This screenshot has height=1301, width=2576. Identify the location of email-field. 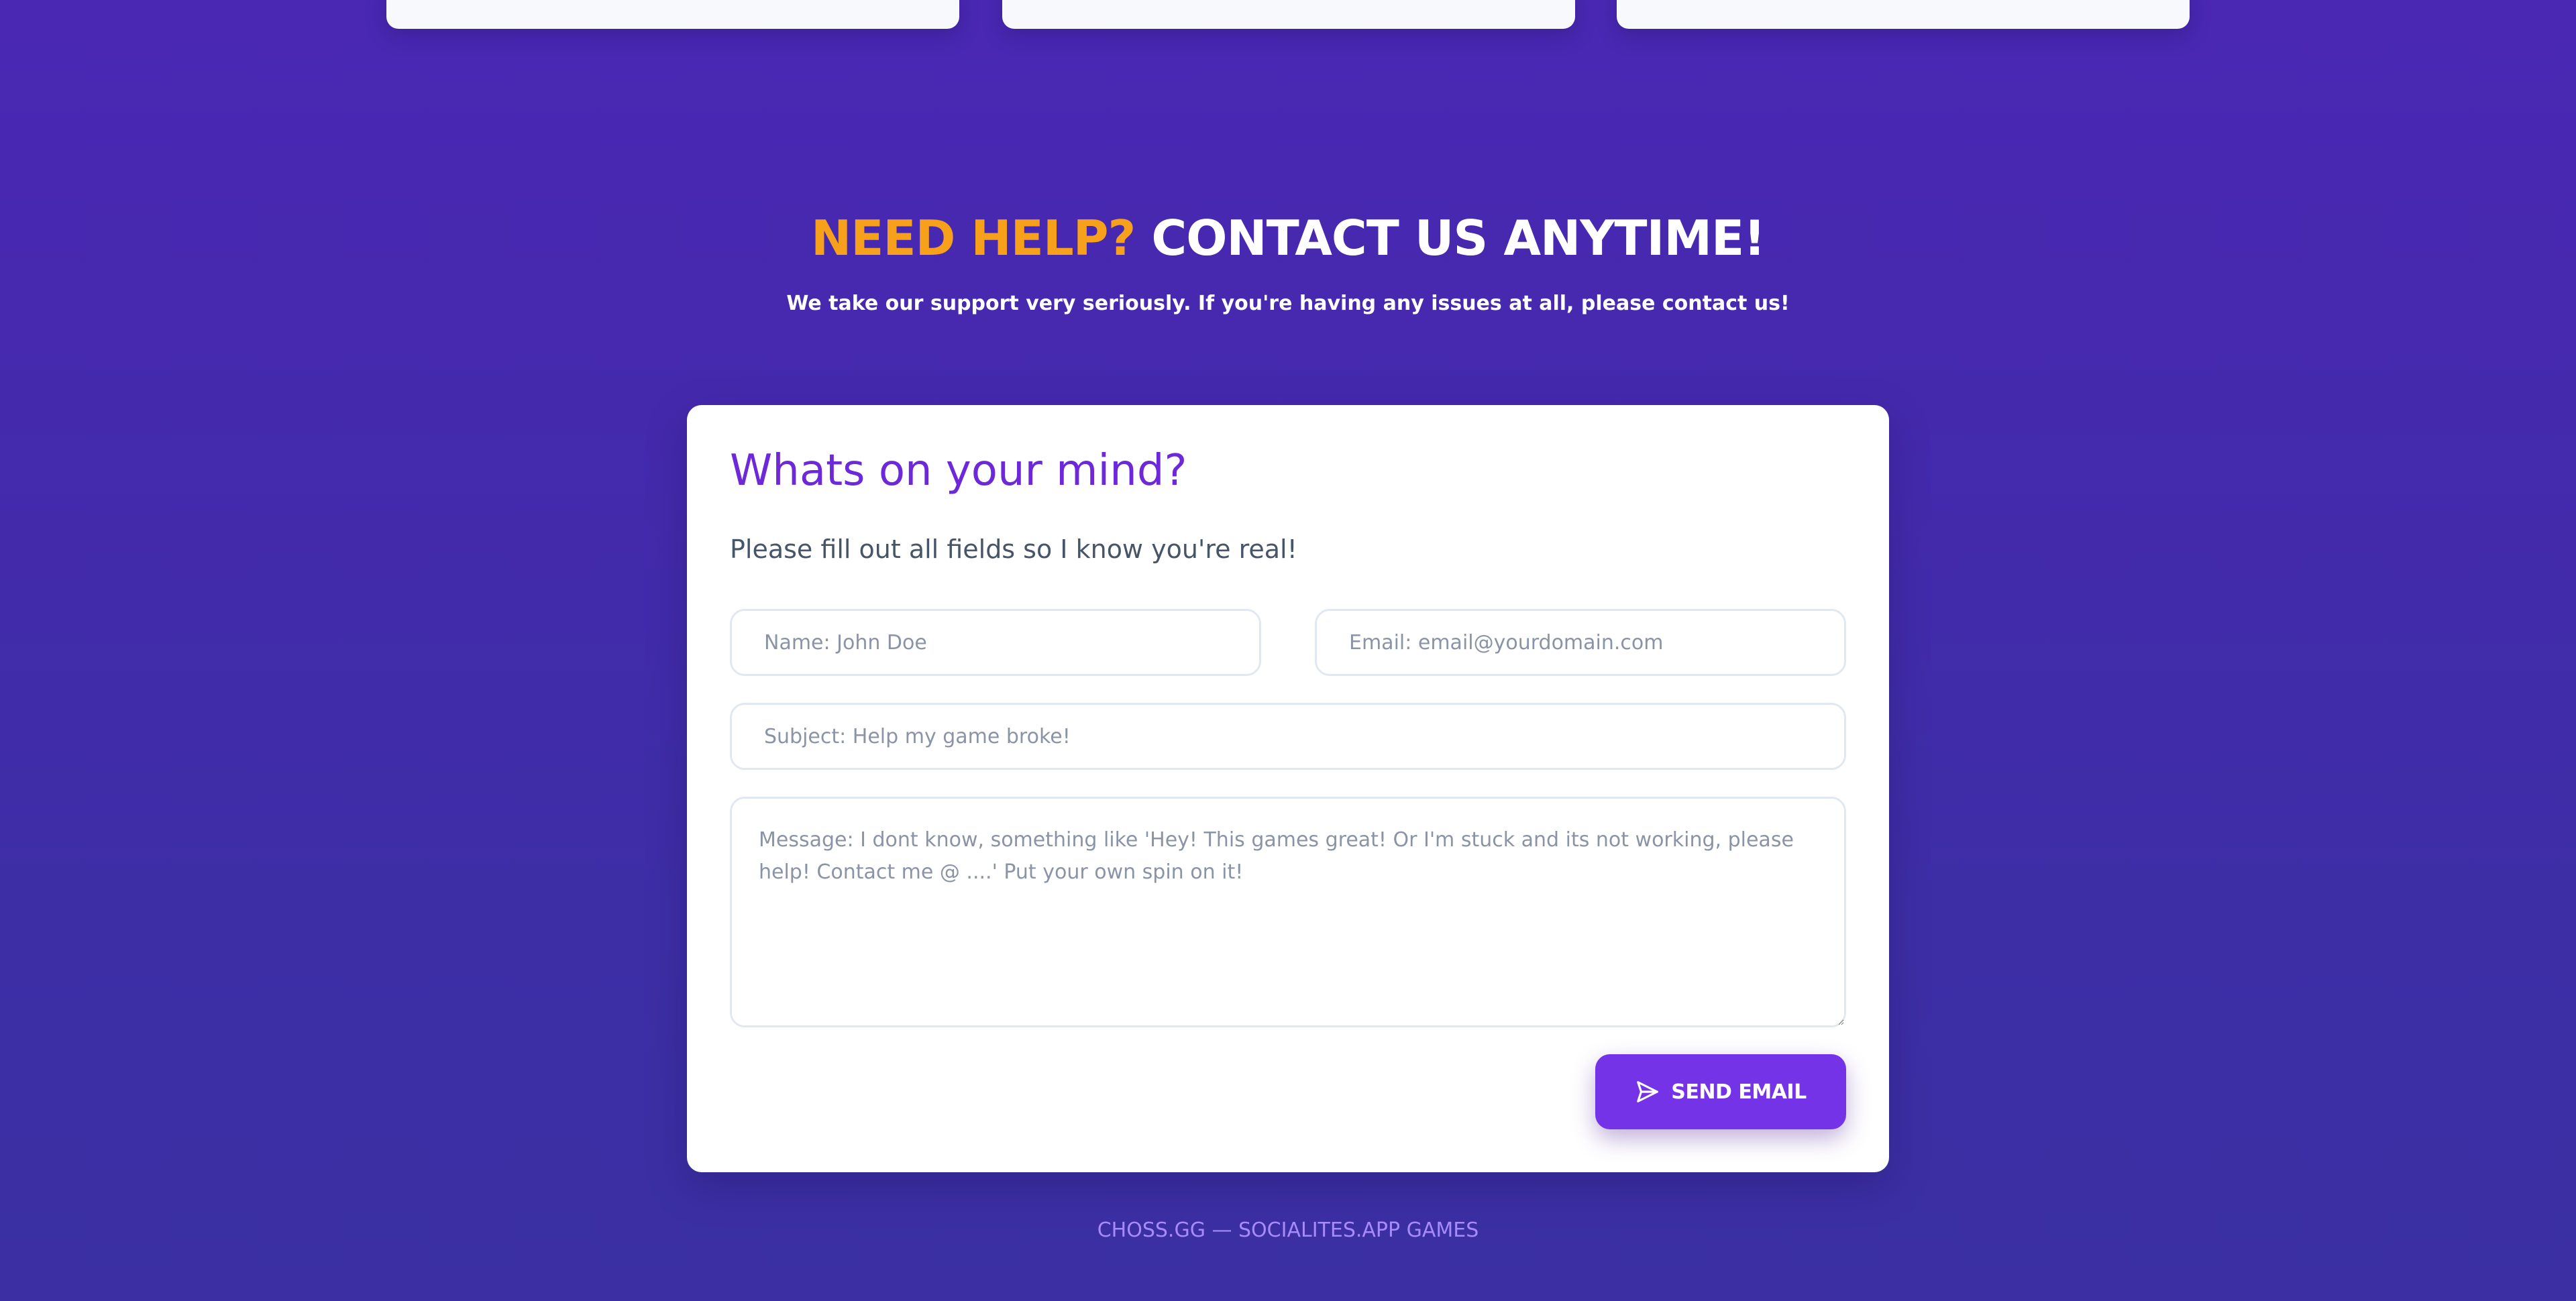
(1580, 642).